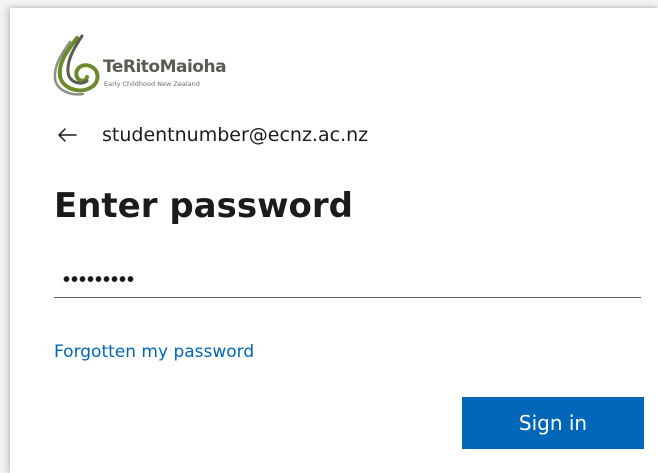 The image size is (658, 473). What do you see at coordinates (152, 84) in the screenshot?
I see `brand-tagline: Early Childhood New Zealand` at bounding box center [152, 84].